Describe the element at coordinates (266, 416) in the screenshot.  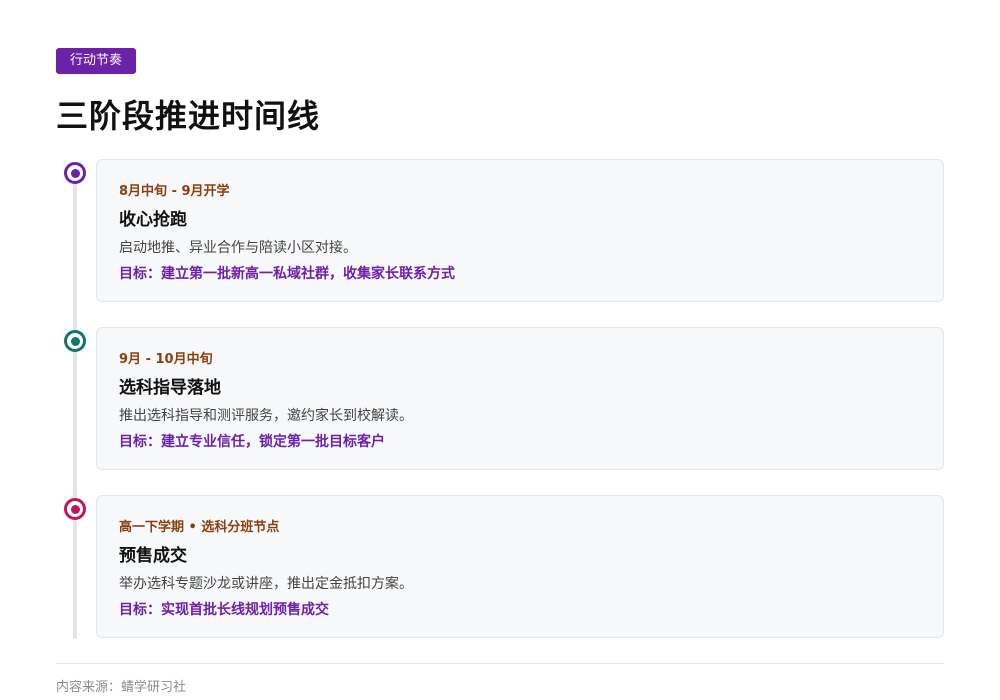
I see `stage-2-description: 推出选科指导和测评服务，邀约家长到校解读。` at that location.